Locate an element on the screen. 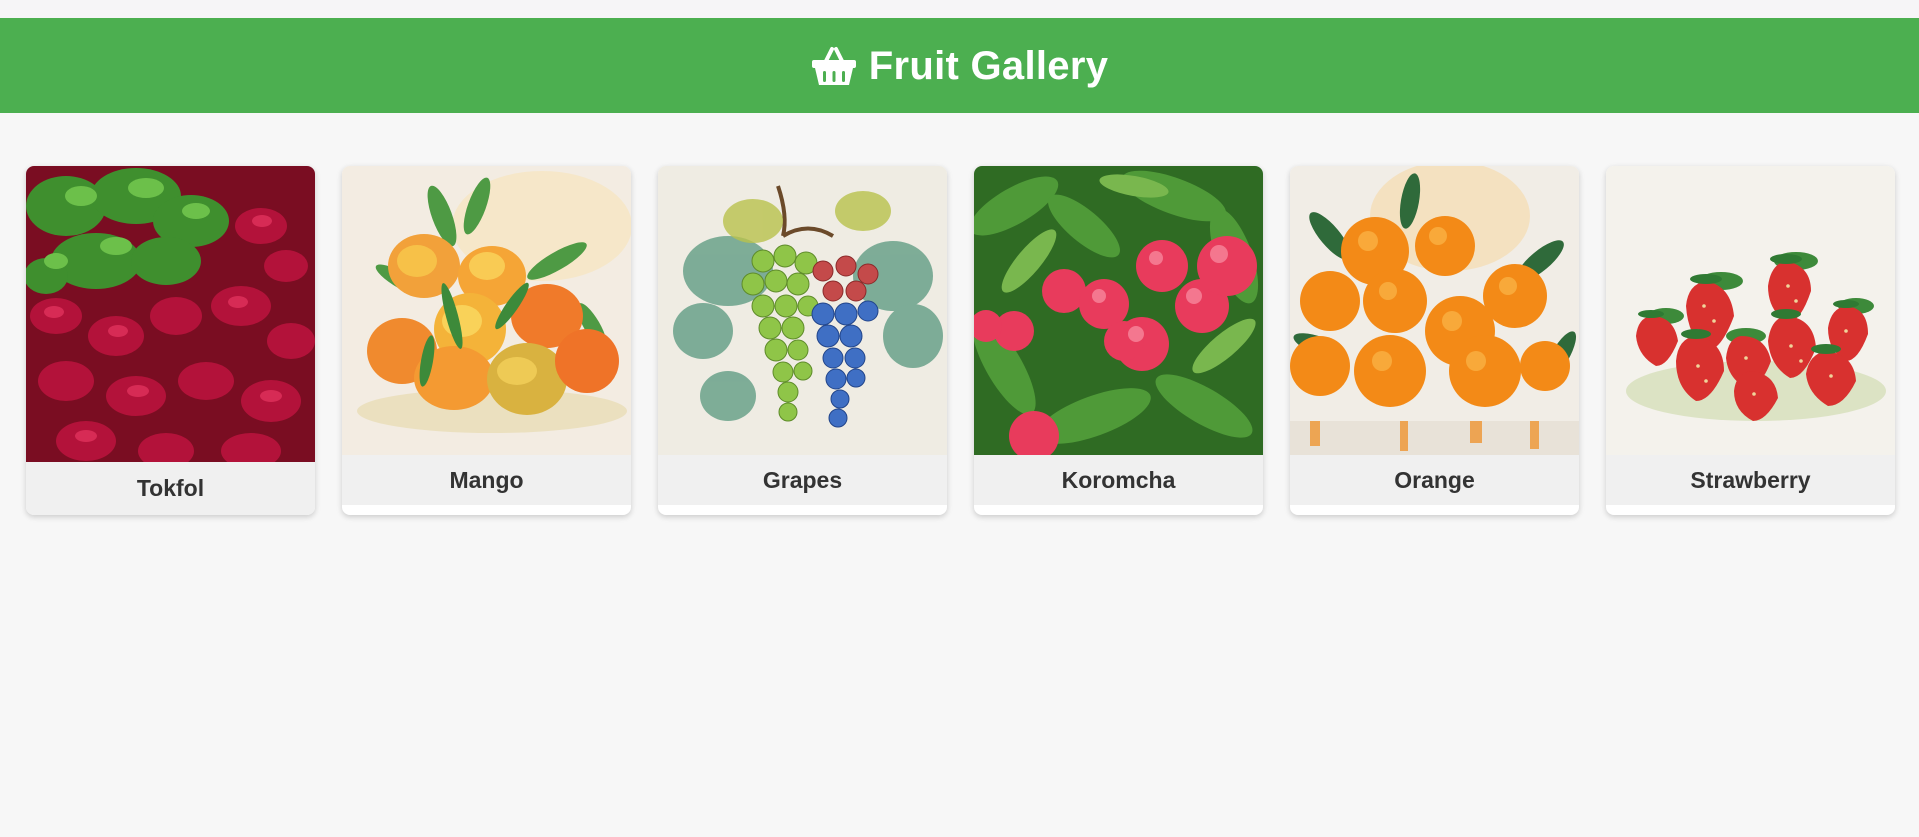 Image resolution: width=1919 pixels, height=837 pixels. page-header: Fruit Gallery is located at coordinates (959, 65).